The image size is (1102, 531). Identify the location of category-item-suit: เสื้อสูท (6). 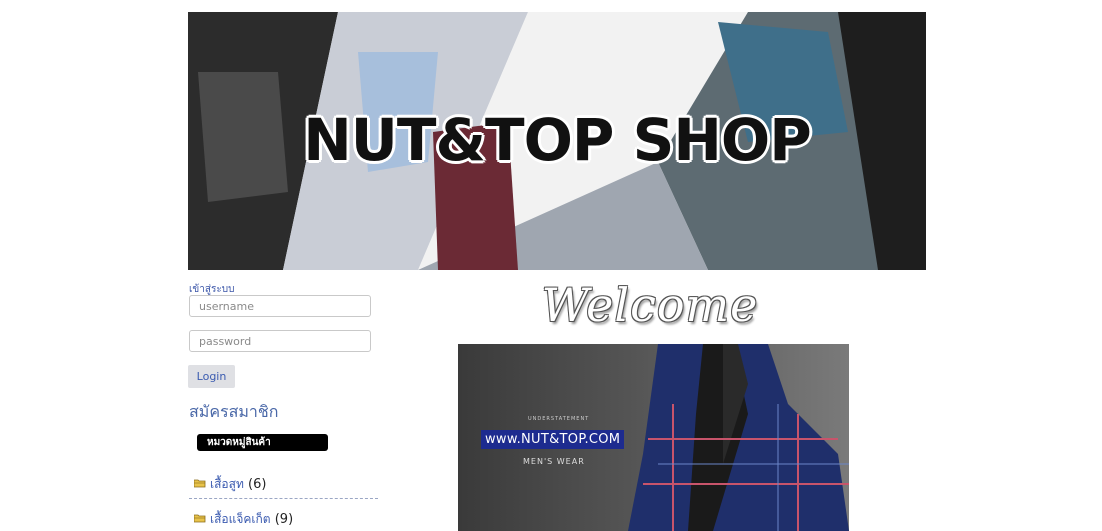
(230, 484).